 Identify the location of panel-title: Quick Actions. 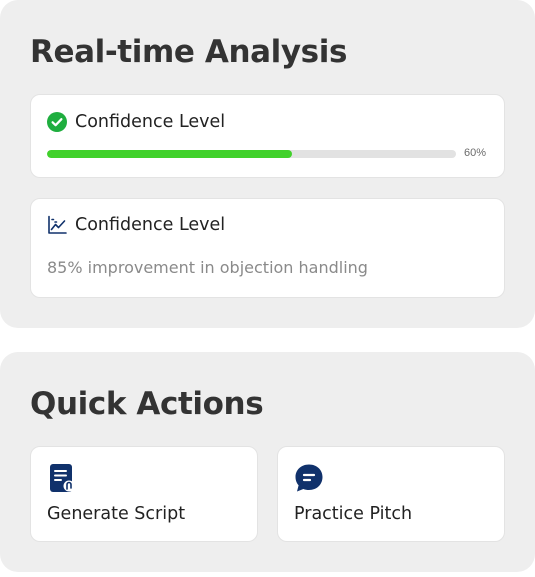
(147, 404).